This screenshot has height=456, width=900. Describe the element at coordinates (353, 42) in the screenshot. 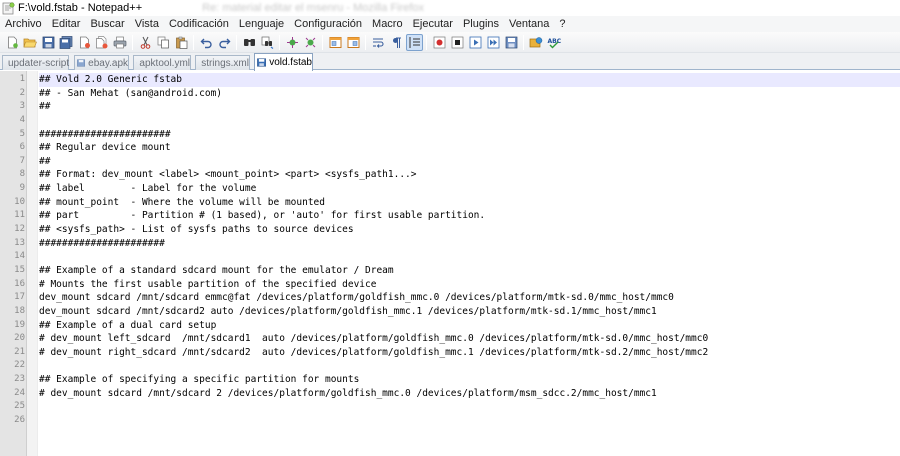

I see `sync-horizontal-icon` at that location.